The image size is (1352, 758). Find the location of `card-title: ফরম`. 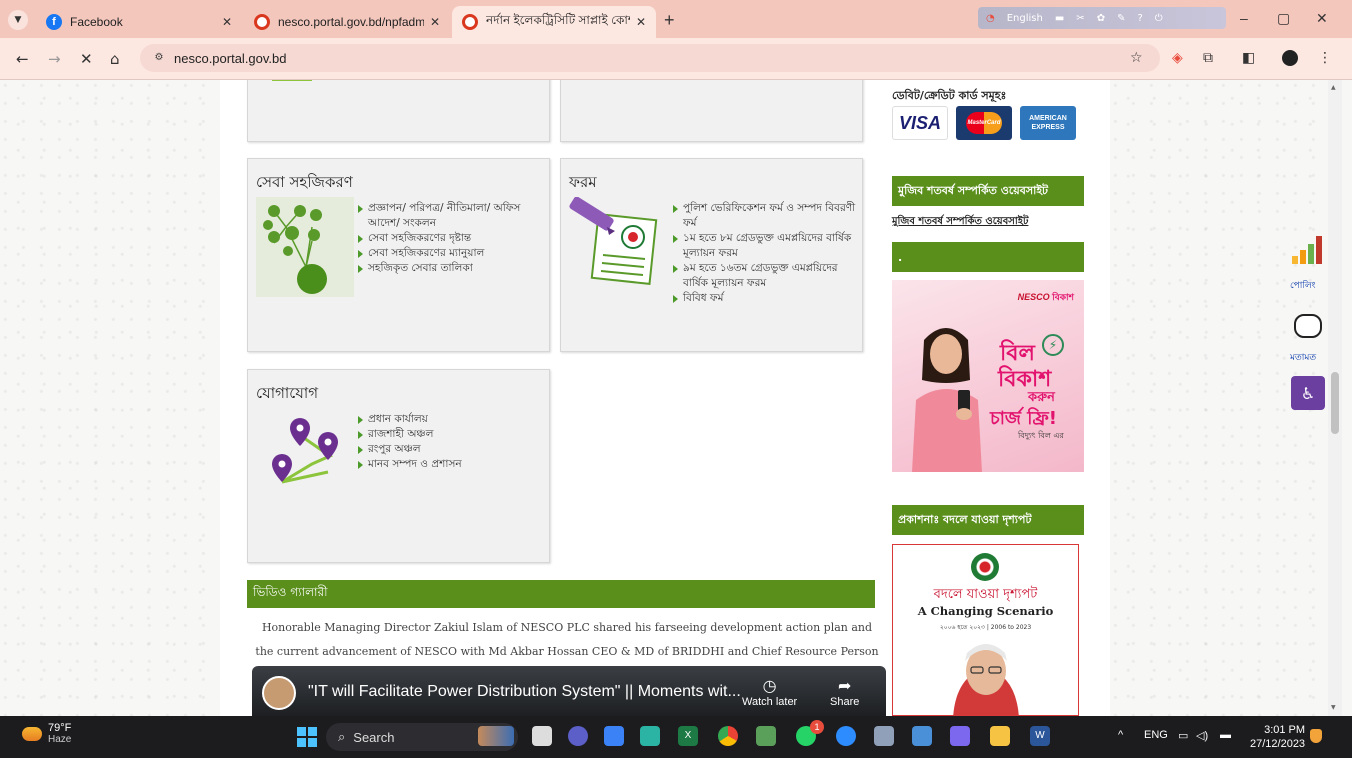

card-title: ফরম is located at coordinates (583, 183).